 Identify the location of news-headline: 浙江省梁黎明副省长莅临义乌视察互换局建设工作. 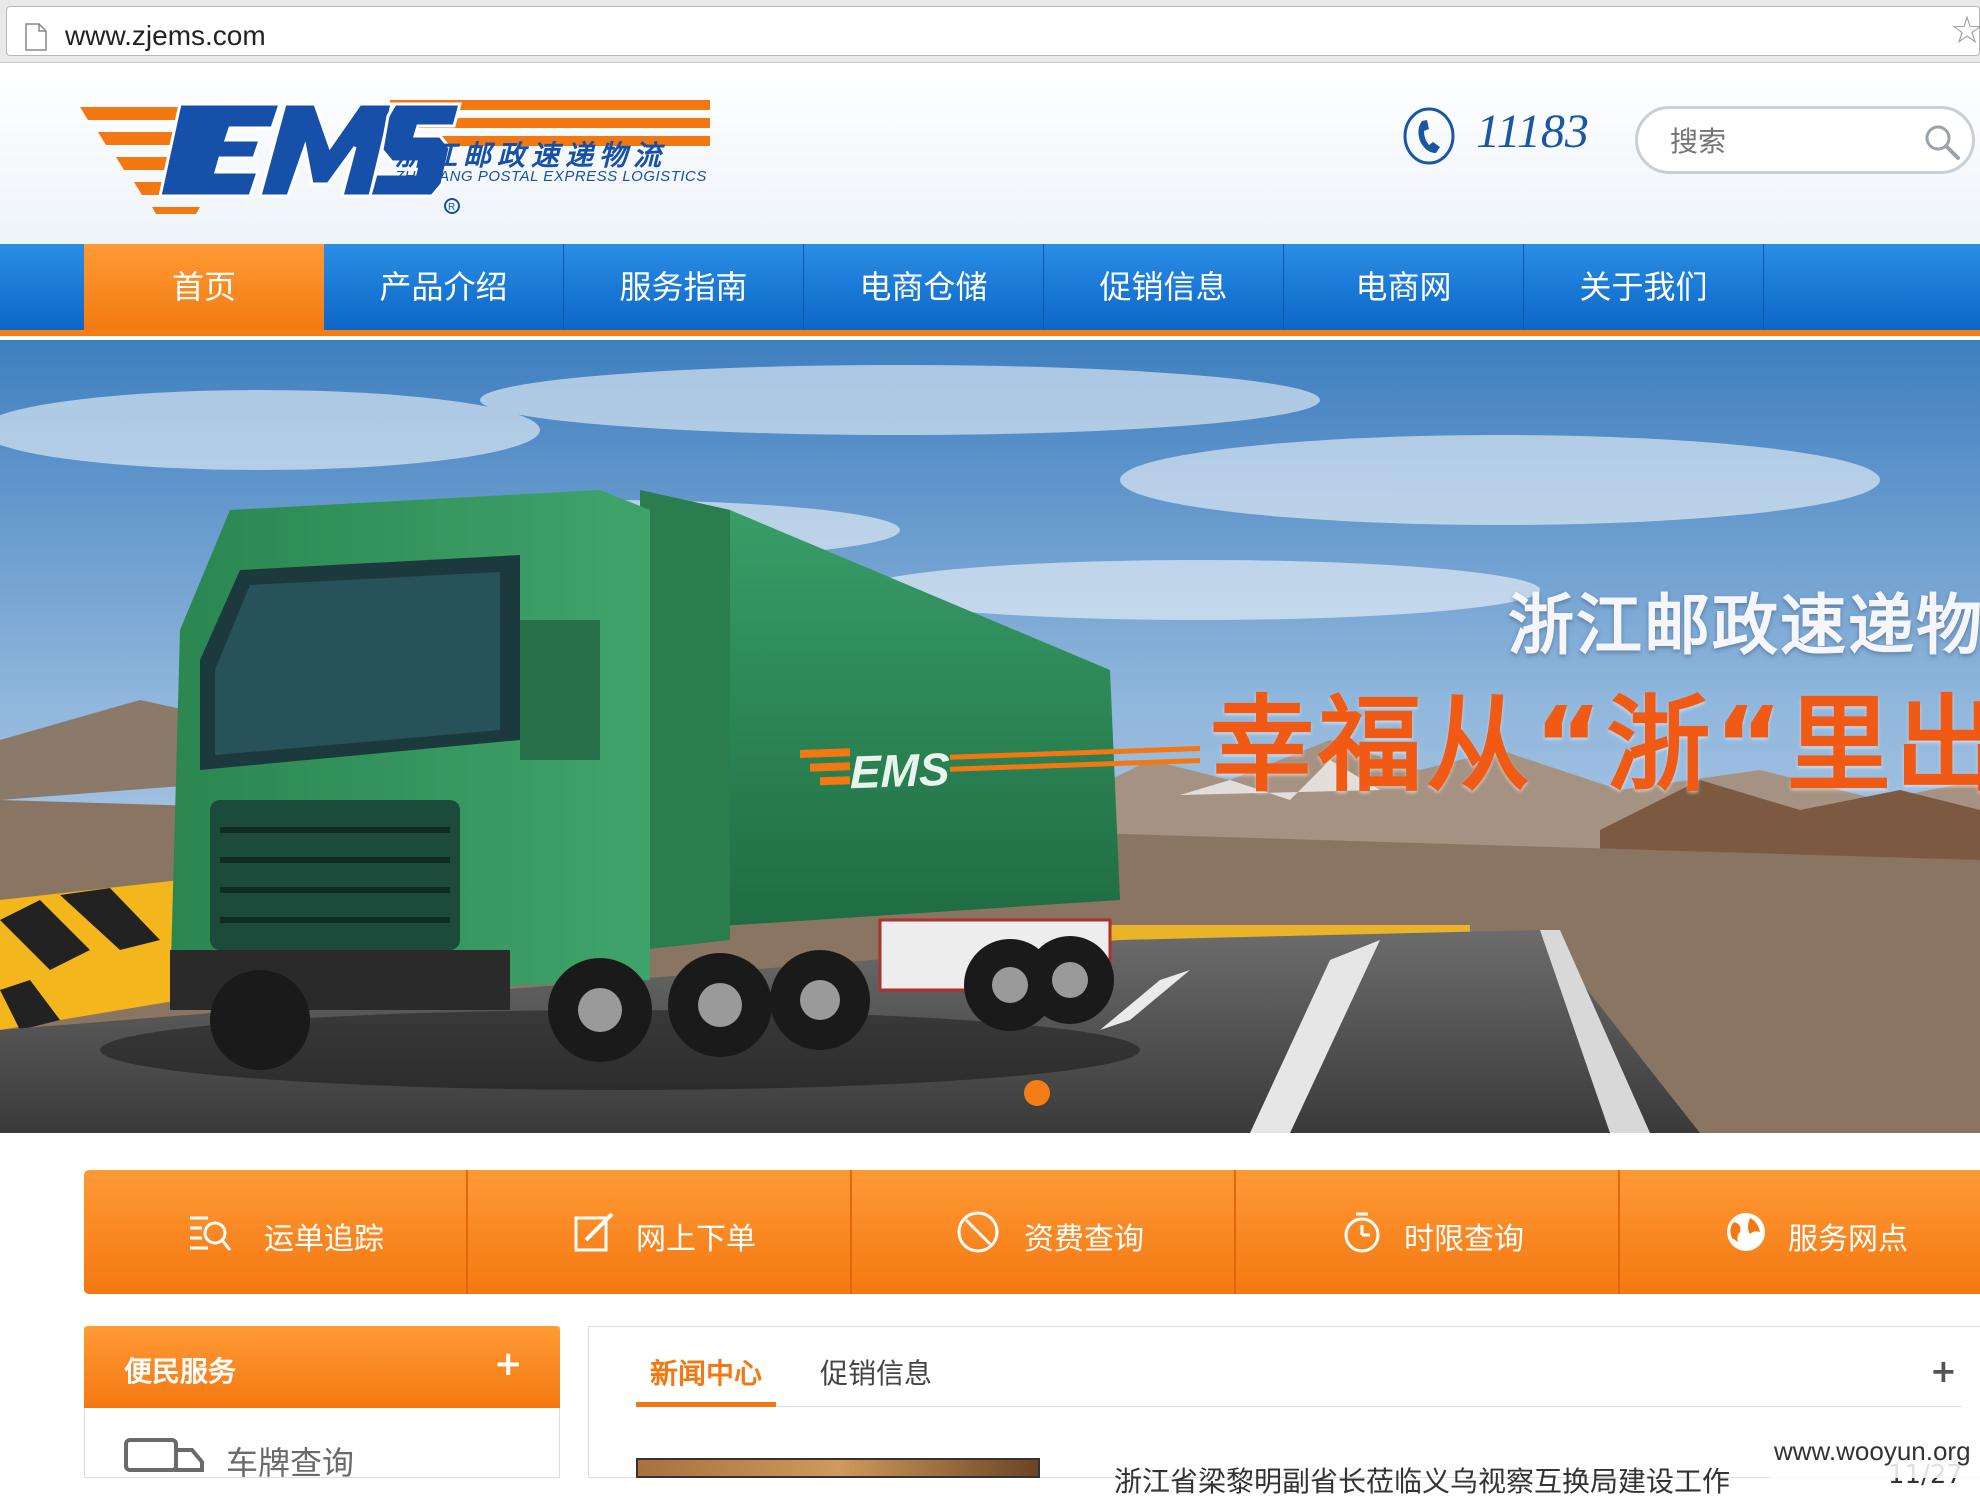
(1422, 1480).